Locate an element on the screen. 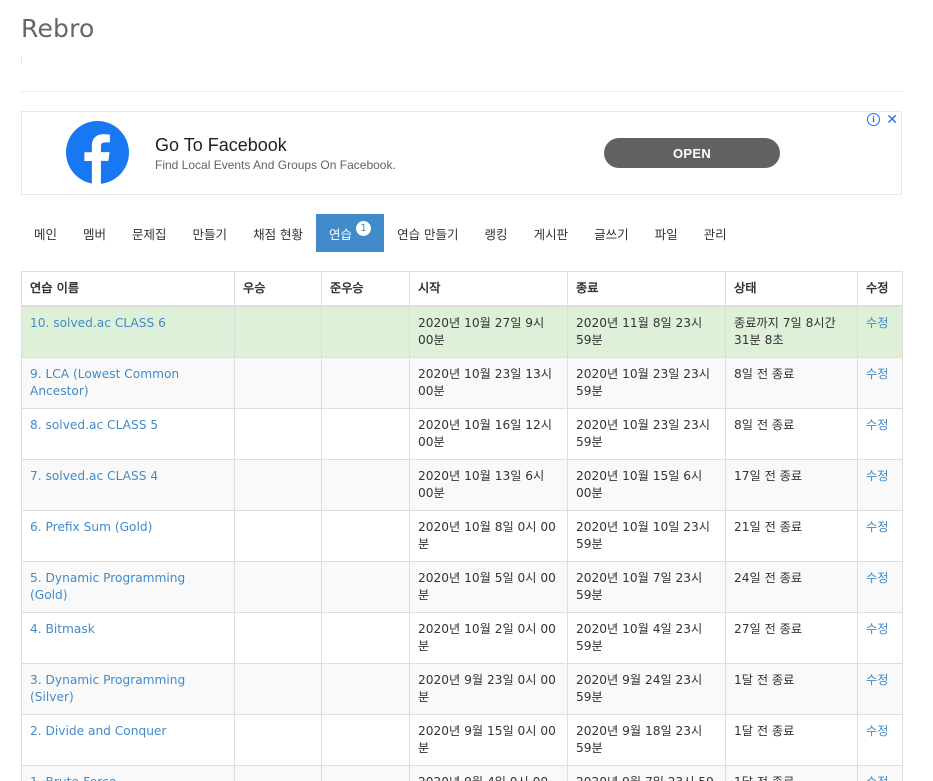 The height and width of the screenshot is (781, 933). tab-write: 글쓰기 is located at coordinates (611, 233).